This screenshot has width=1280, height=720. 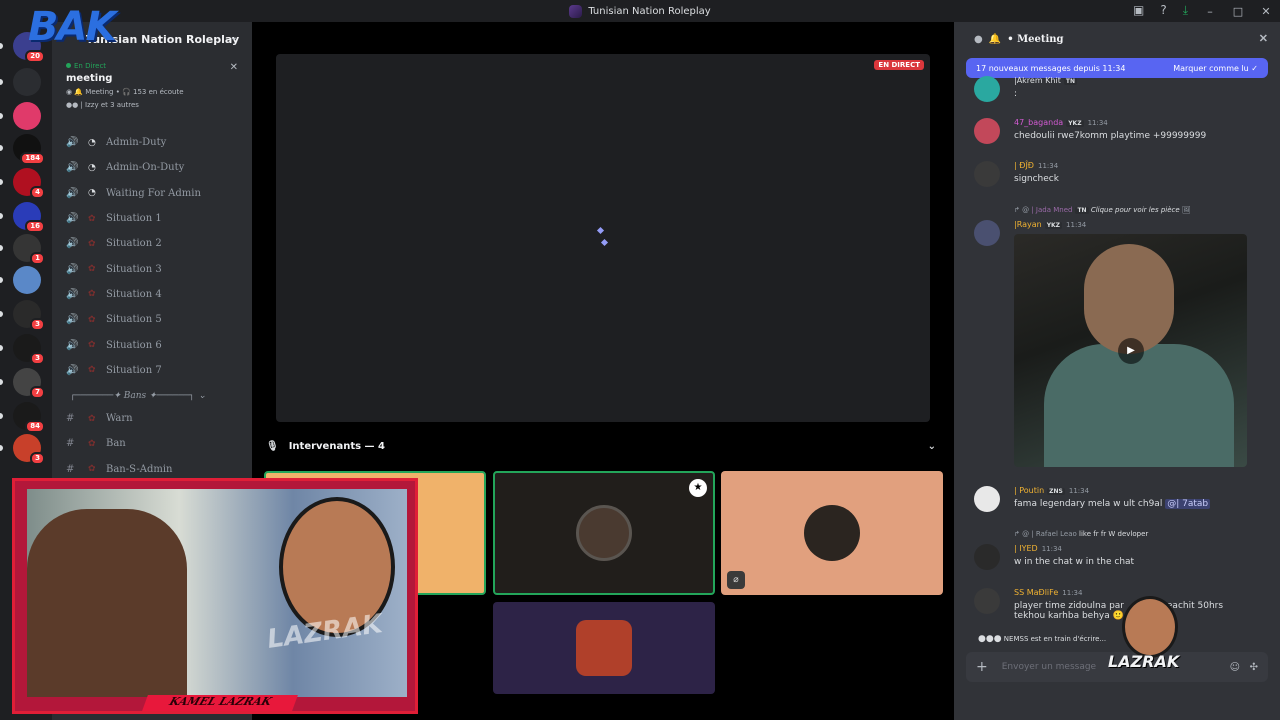 What do you see at coordinates (604, 533) in the screenshot?
I see `speaker-tile: ★` at bounding box center [604, 533].